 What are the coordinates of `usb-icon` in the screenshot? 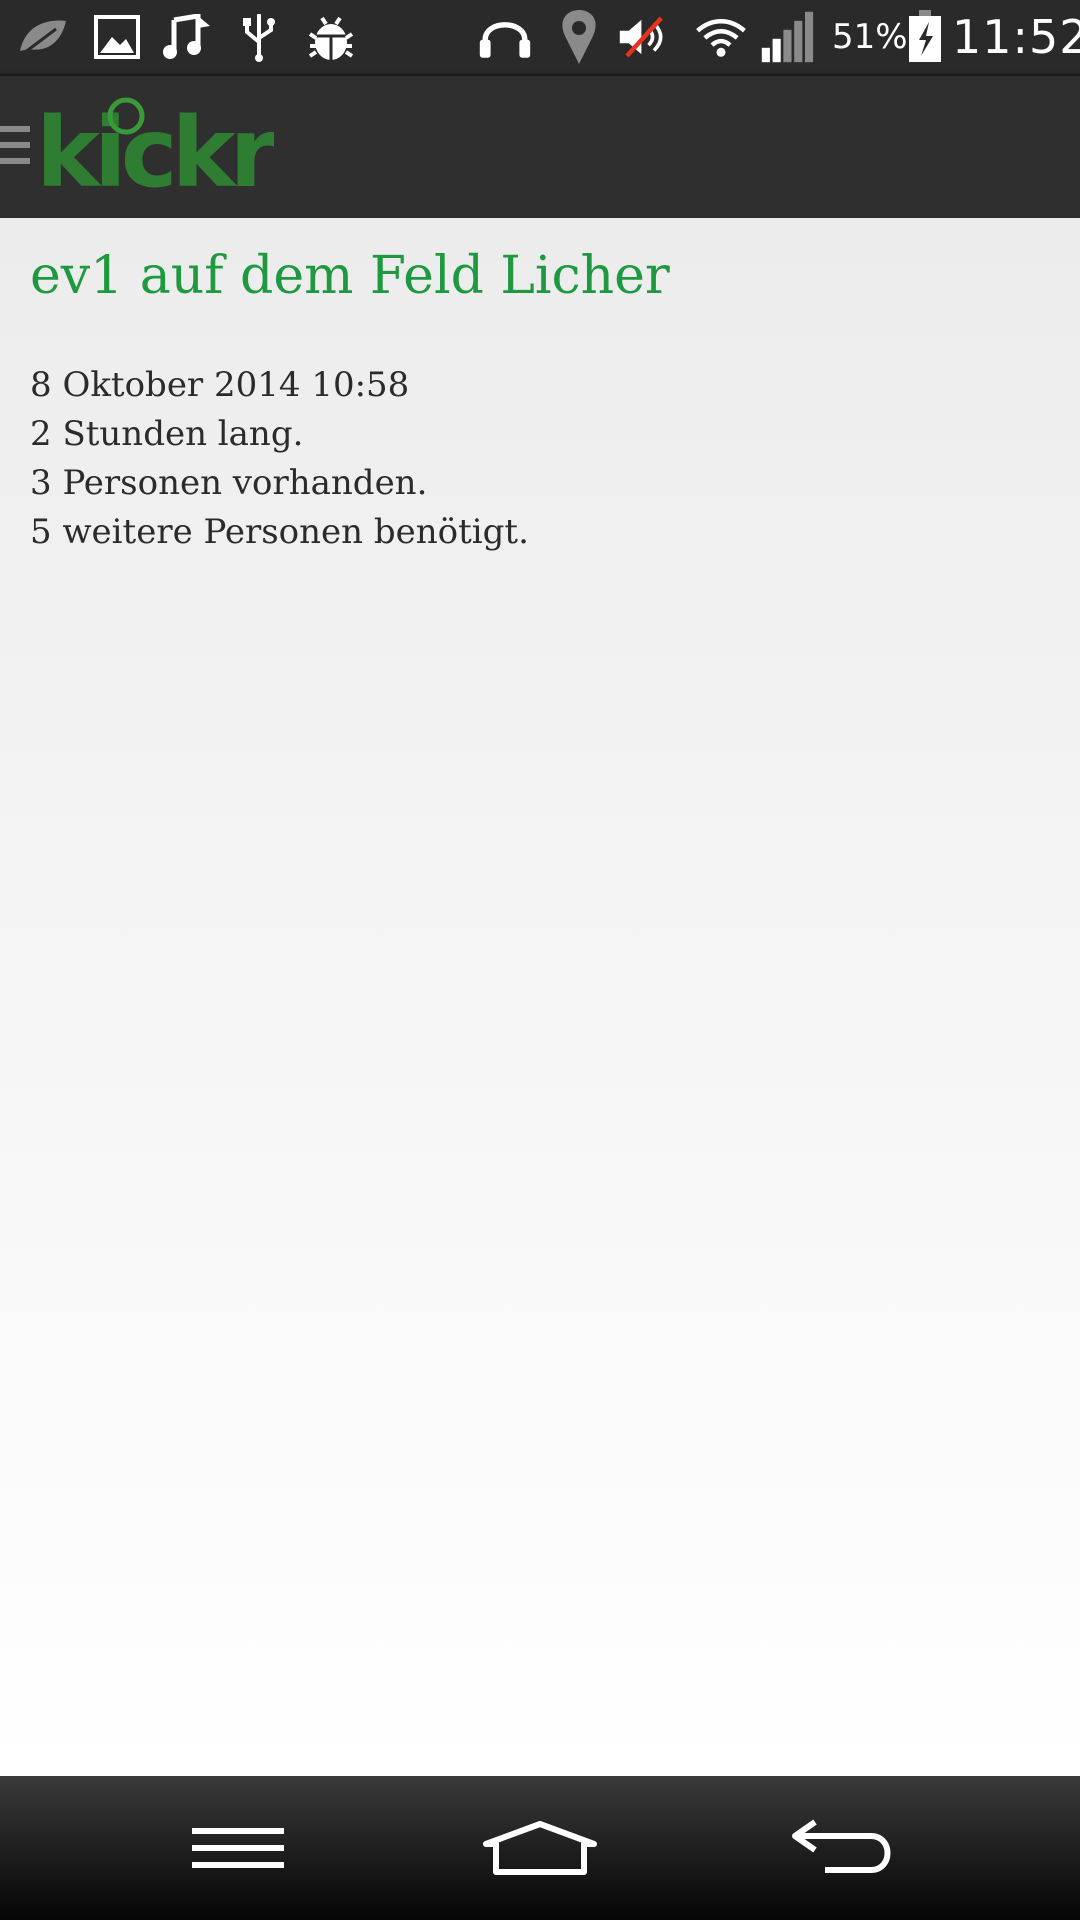 It's located at (259, 37).